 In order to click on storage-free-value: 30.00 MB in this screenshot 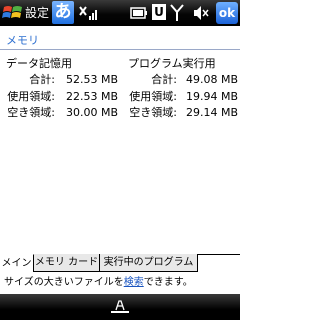, I will do `click(91, 112)`.